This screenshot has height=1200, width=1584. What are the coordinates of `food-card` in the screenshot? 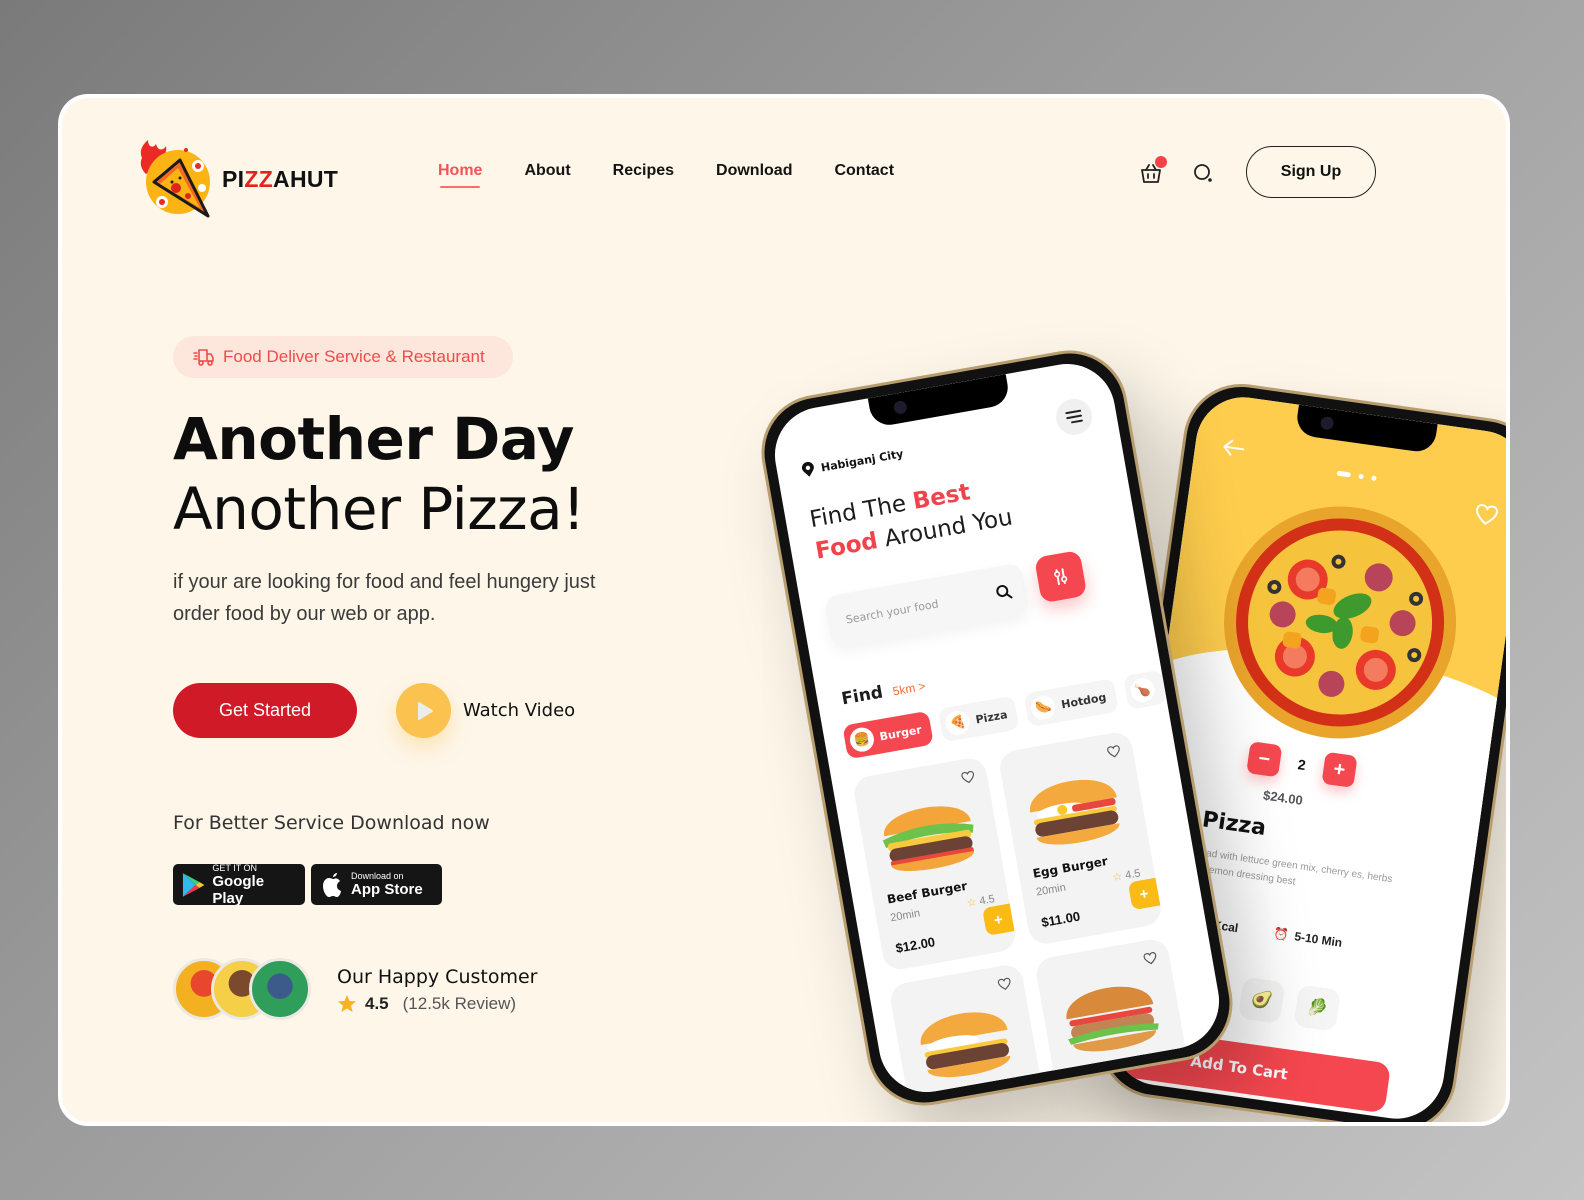 It's located at (971, 1031).